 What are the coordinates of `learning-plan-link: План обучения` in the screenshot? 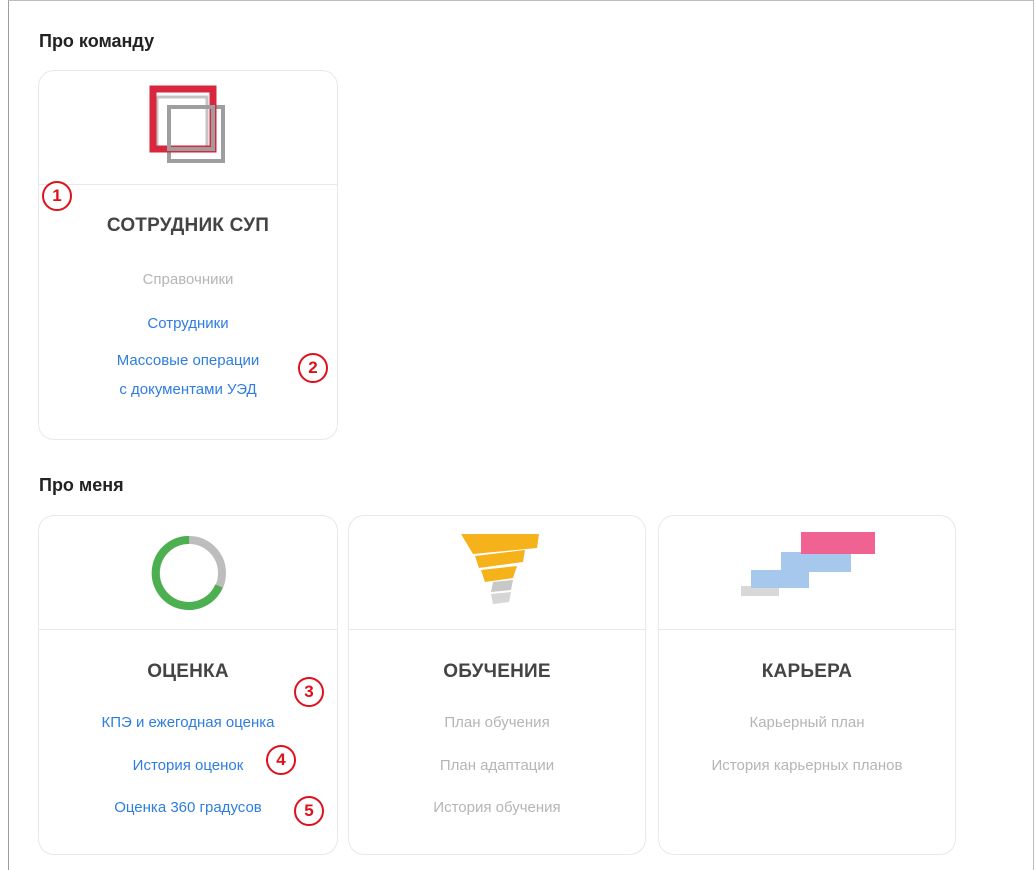 It's located at (497, 722).